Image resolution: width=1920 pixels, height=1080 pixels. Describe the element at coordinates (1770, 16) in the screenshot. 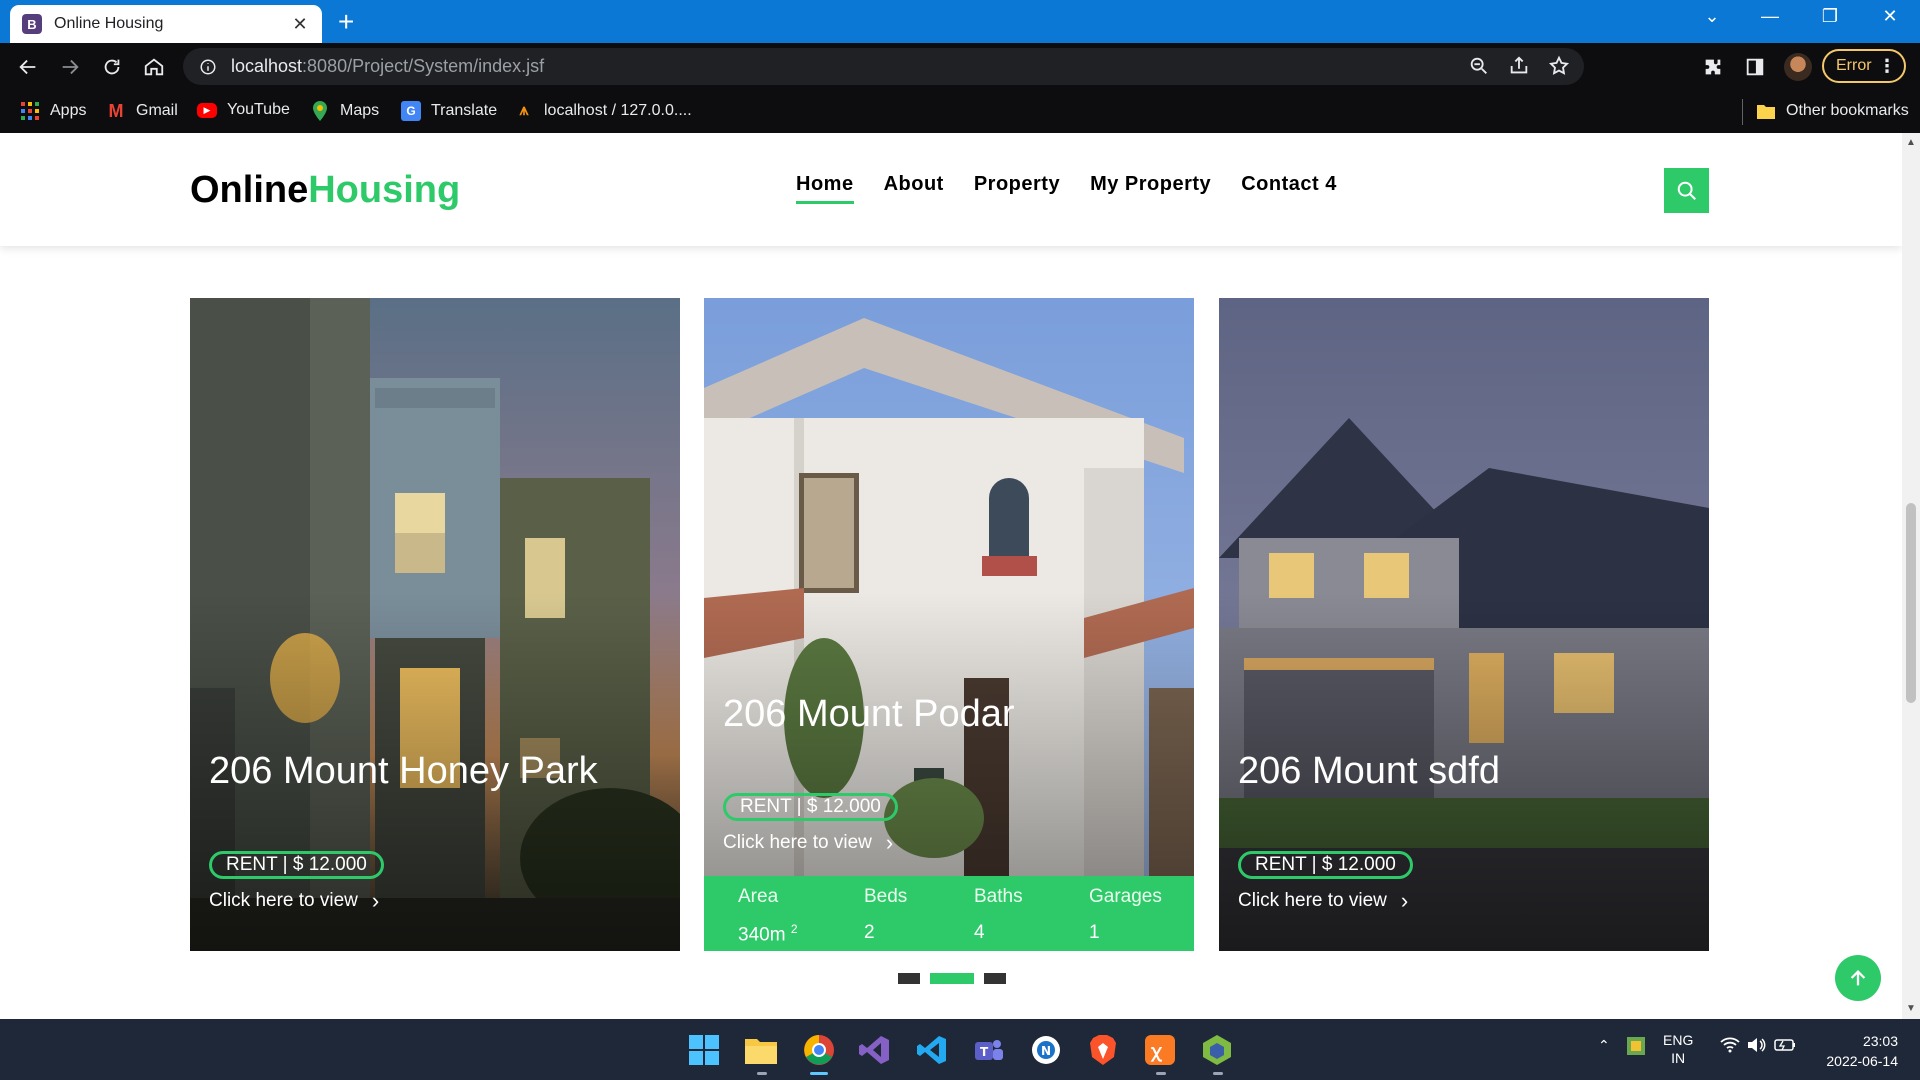

I see `minimize-icon: —` at that location.